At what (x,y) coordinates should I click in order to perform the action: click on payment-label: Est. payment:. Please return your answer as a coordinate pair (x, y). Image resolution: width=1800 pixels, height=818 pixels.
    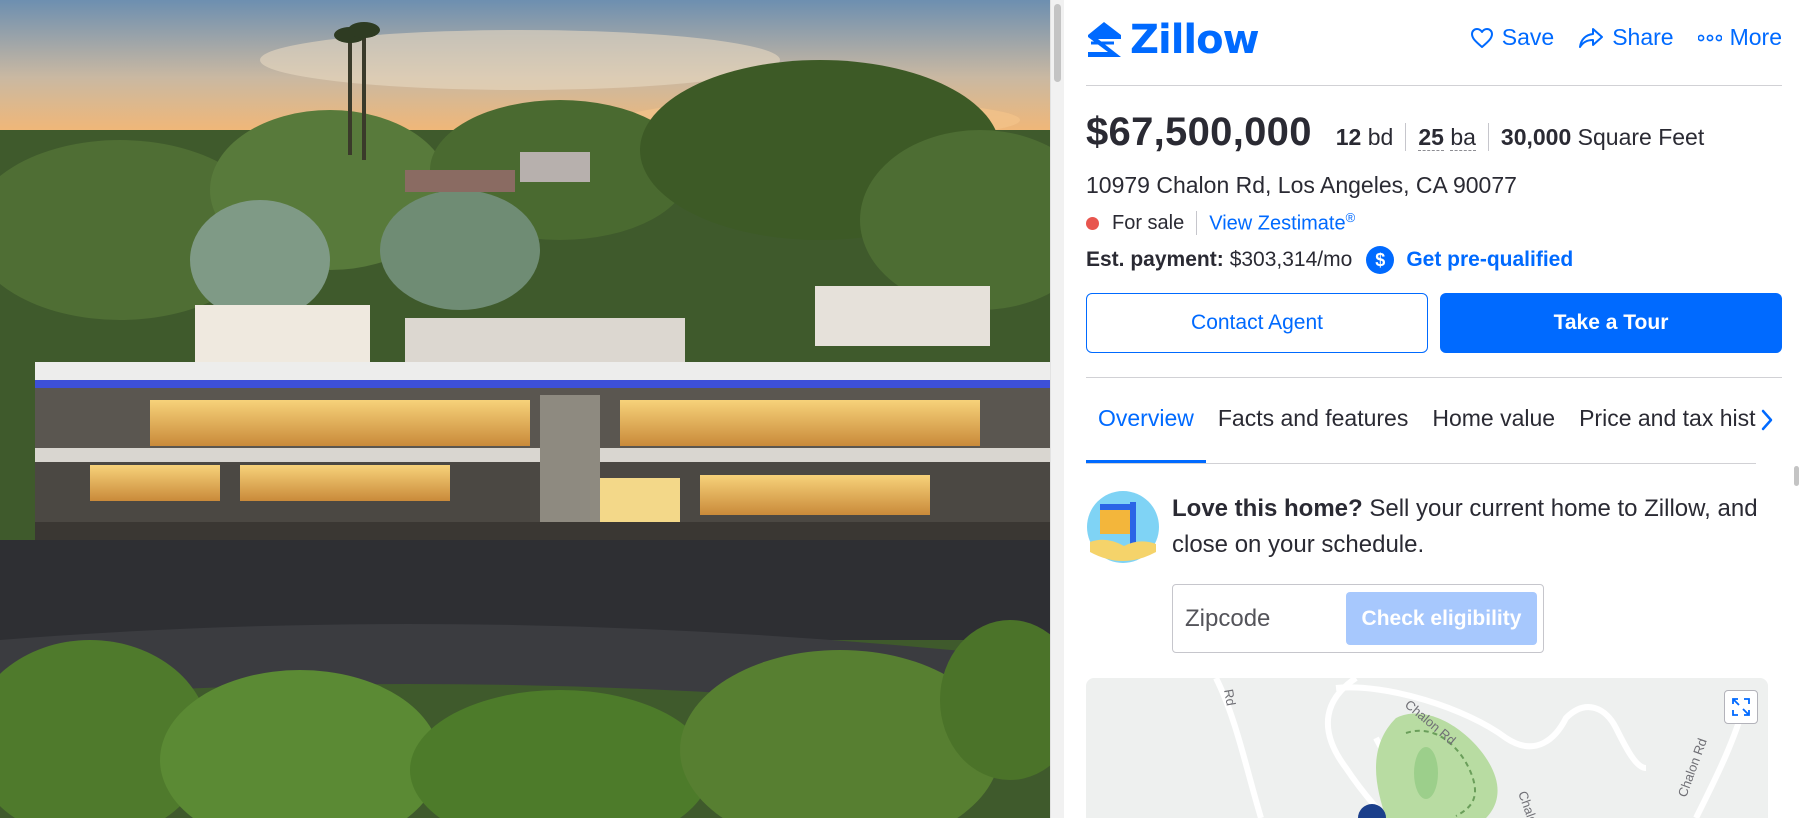
    Looking at the image, I should click on (1155, 259).